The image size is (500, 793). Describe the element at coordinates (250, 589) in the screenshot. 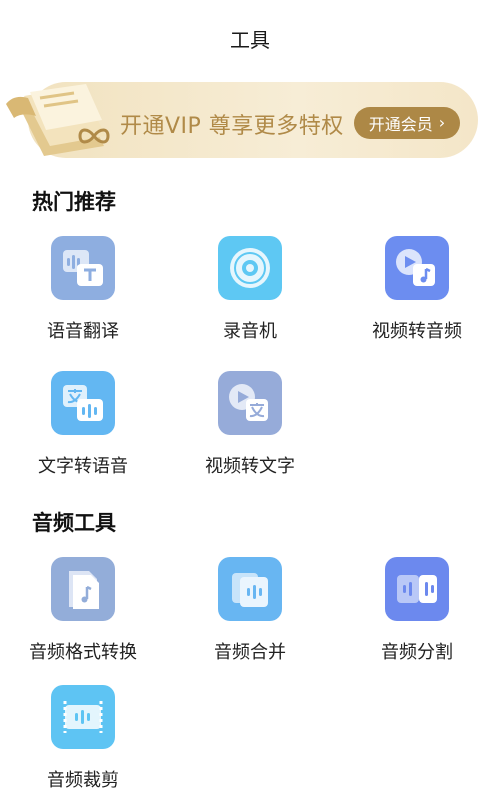

I see `audio-merge-icon` at that location.